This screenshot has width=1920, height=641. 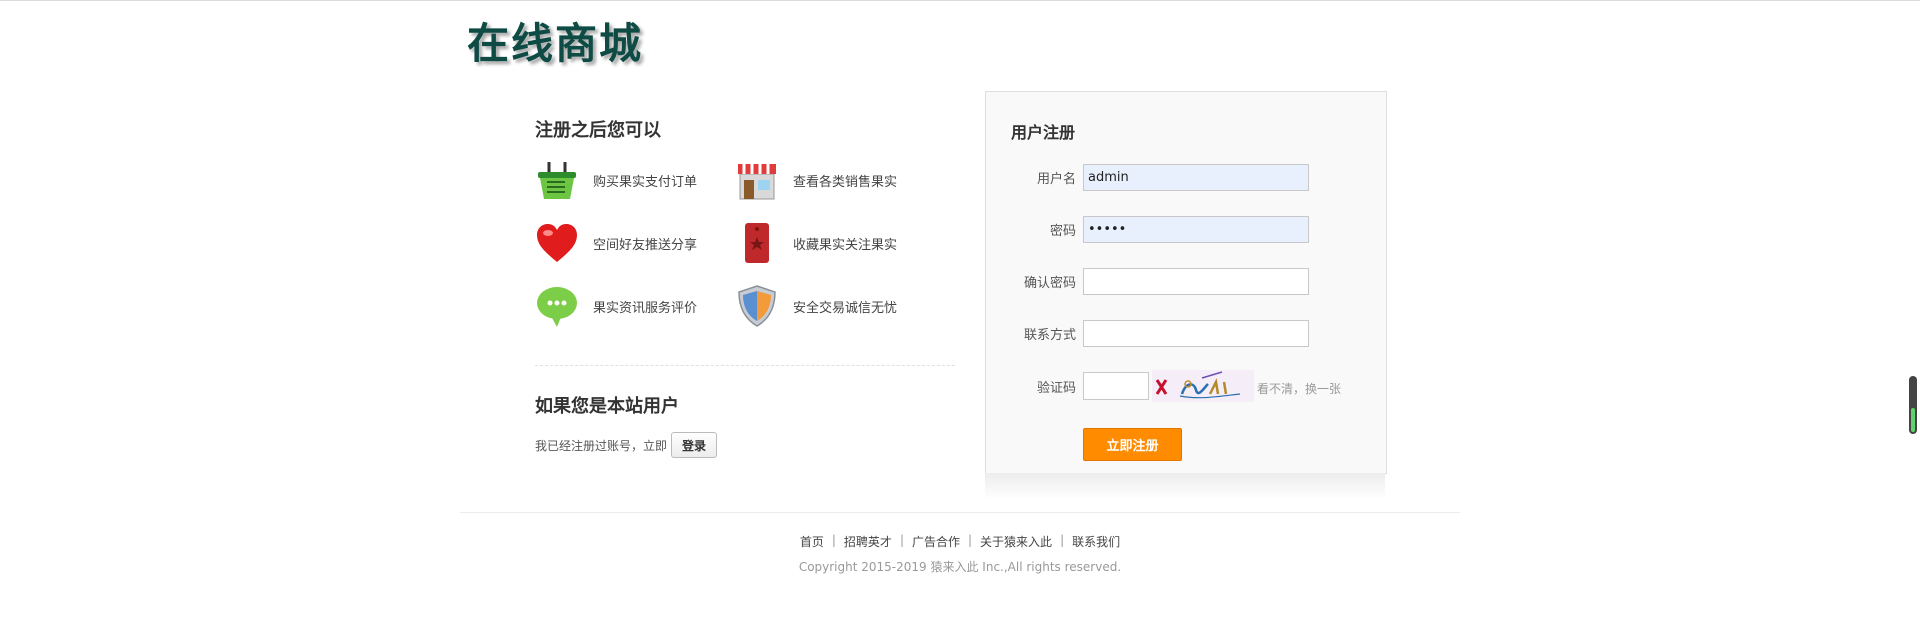 I want to click on username-label: 用户名, so click(x=1056, y=179).